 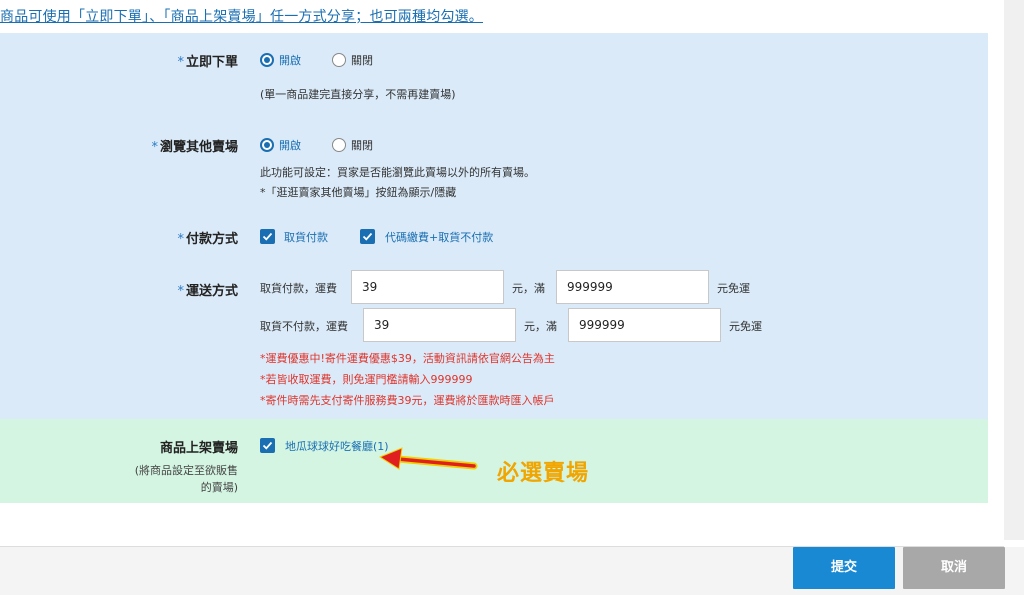 What do you see at coordinates (366, 379) in the screenshot?
I see `shipping-note-2: *若皆收取運費，則免運門檻請輸入999999` at bounding box center [366, 379].